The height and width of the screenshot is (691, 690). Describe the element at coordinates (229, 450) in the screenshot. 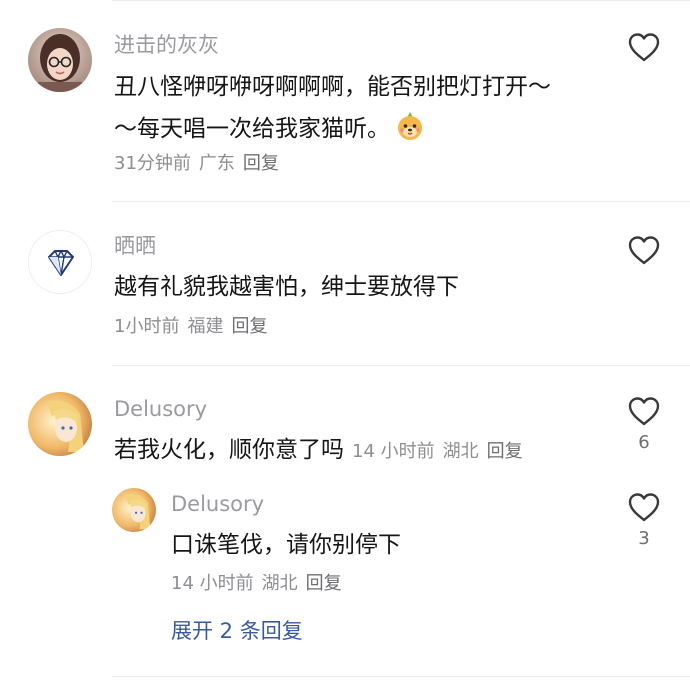

I see `comment-text-content: 若我火化，顺你意了吗` at that location.